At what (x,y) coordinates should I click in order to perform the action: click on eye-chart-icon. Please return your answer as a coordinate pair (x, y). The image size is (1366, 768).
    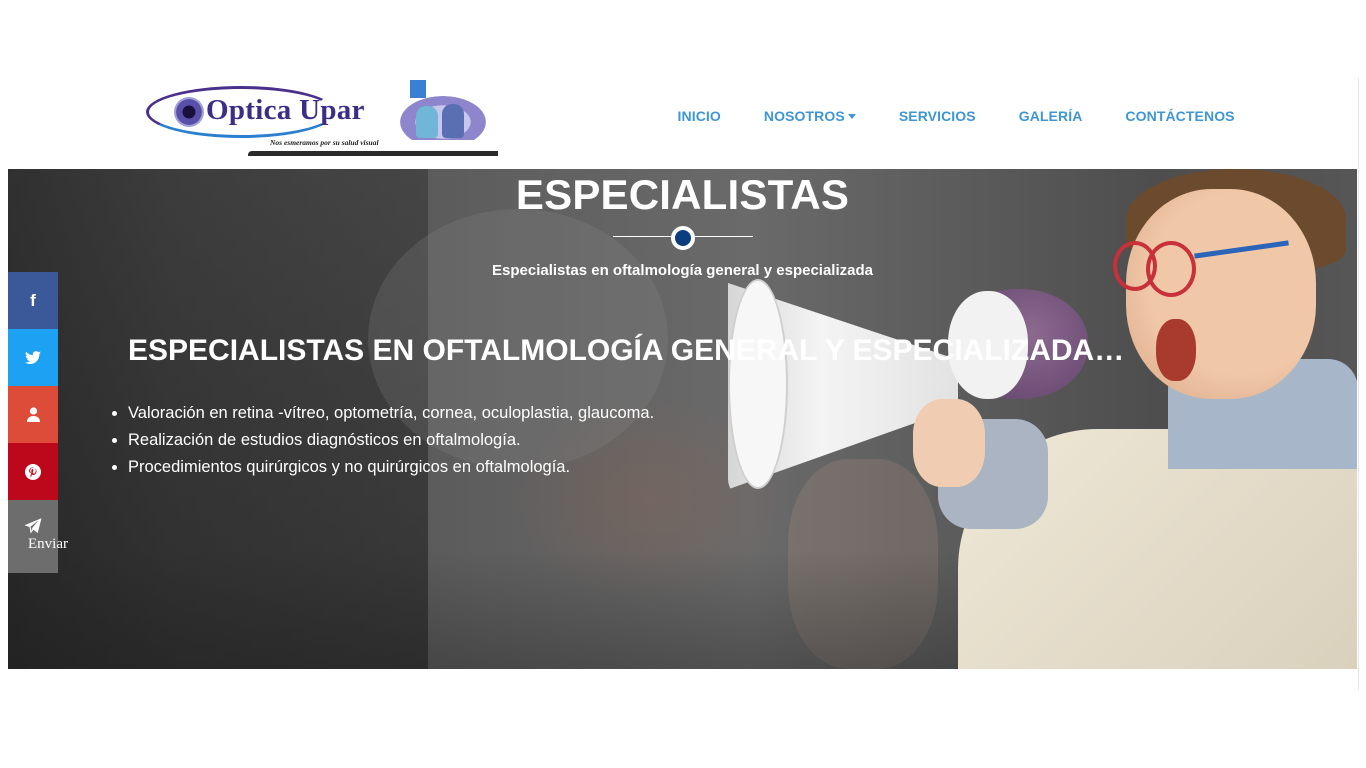
    Looking at the image, I should click on (418, 89).